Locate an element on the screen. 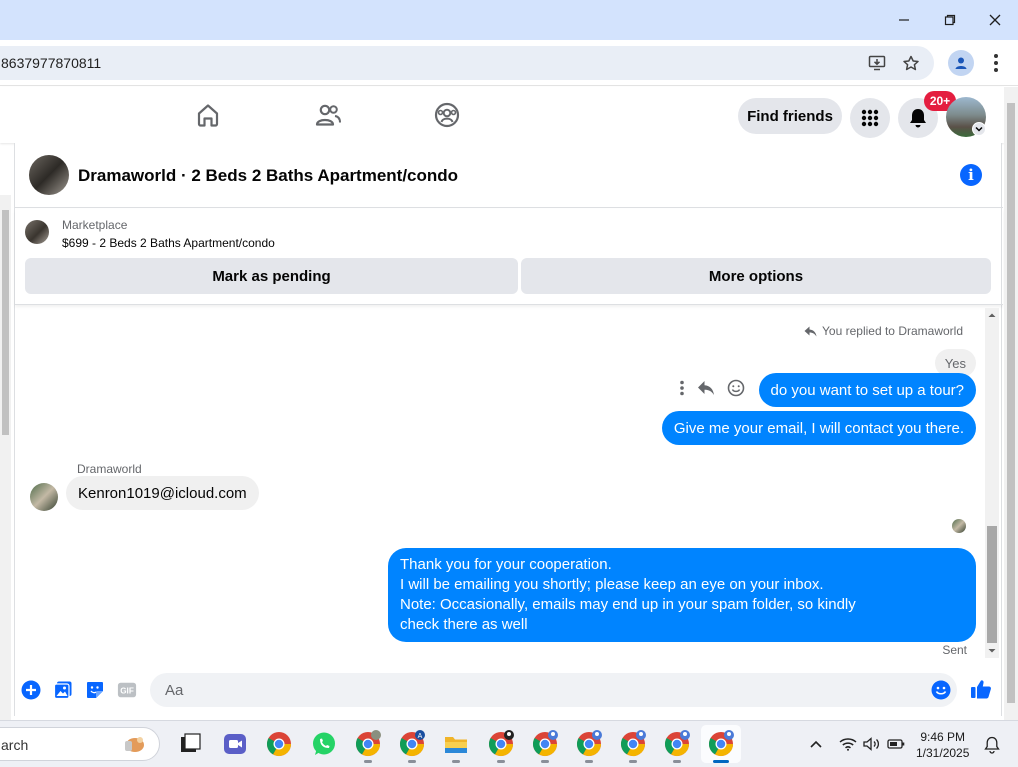 This screenshot has width=1018, height=767. more-icon is located at coordinates (682, 388).